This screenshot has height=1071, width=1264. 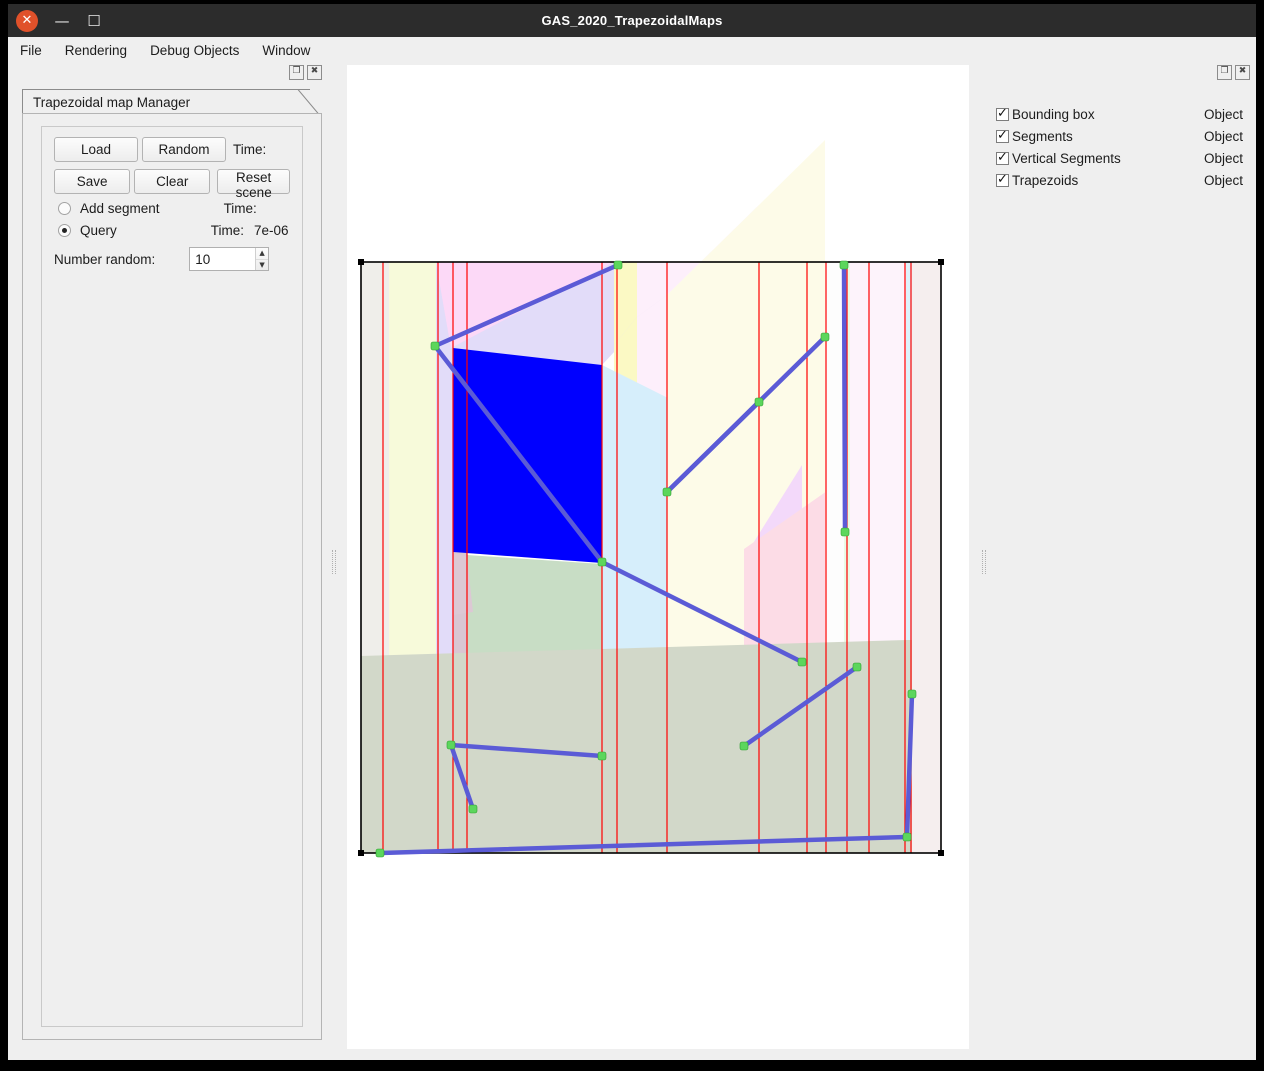 I want to click on clear-button: Clear, so click(x=172, y=181).